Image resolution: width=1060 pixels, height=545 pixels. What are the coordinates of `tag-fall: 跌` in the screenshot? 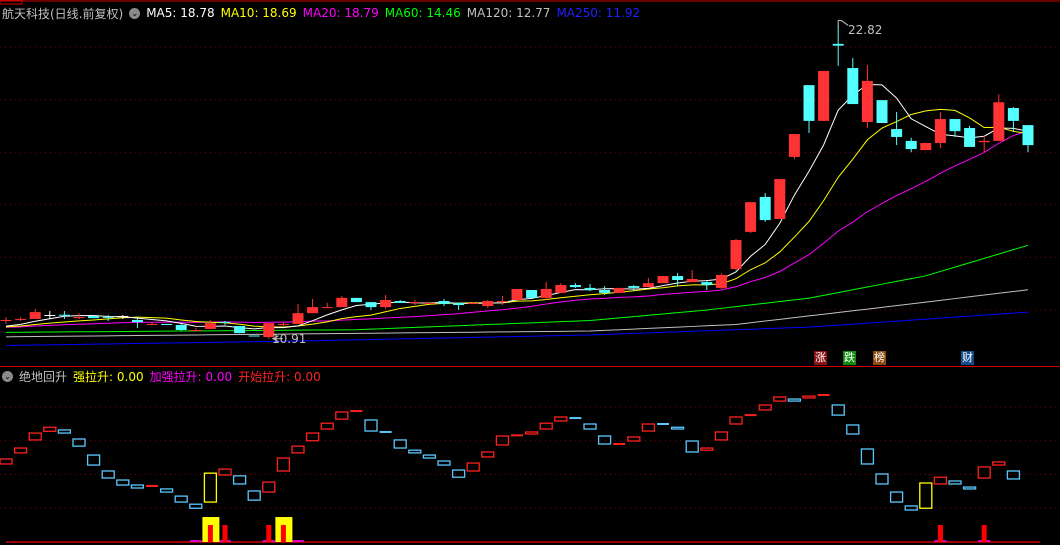 It's located at (849, 358).